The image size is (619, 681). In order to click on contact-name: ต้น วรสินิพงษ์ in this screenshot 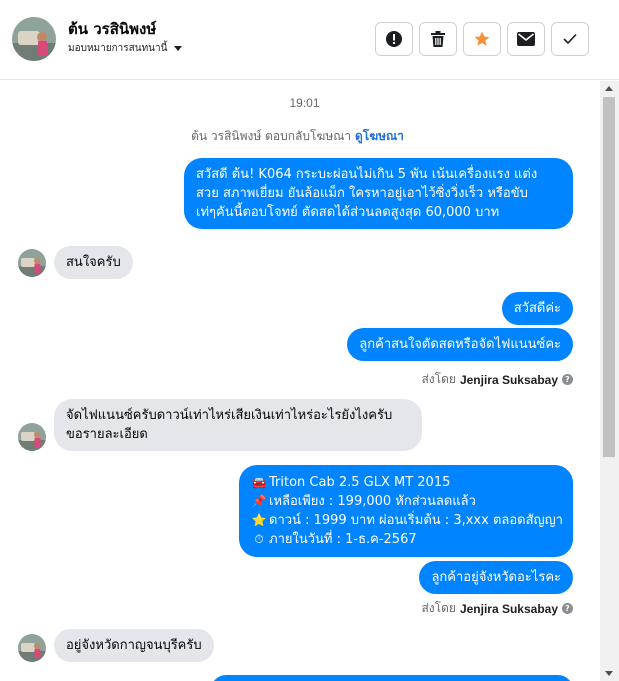, I will do `click(112, 29)`.